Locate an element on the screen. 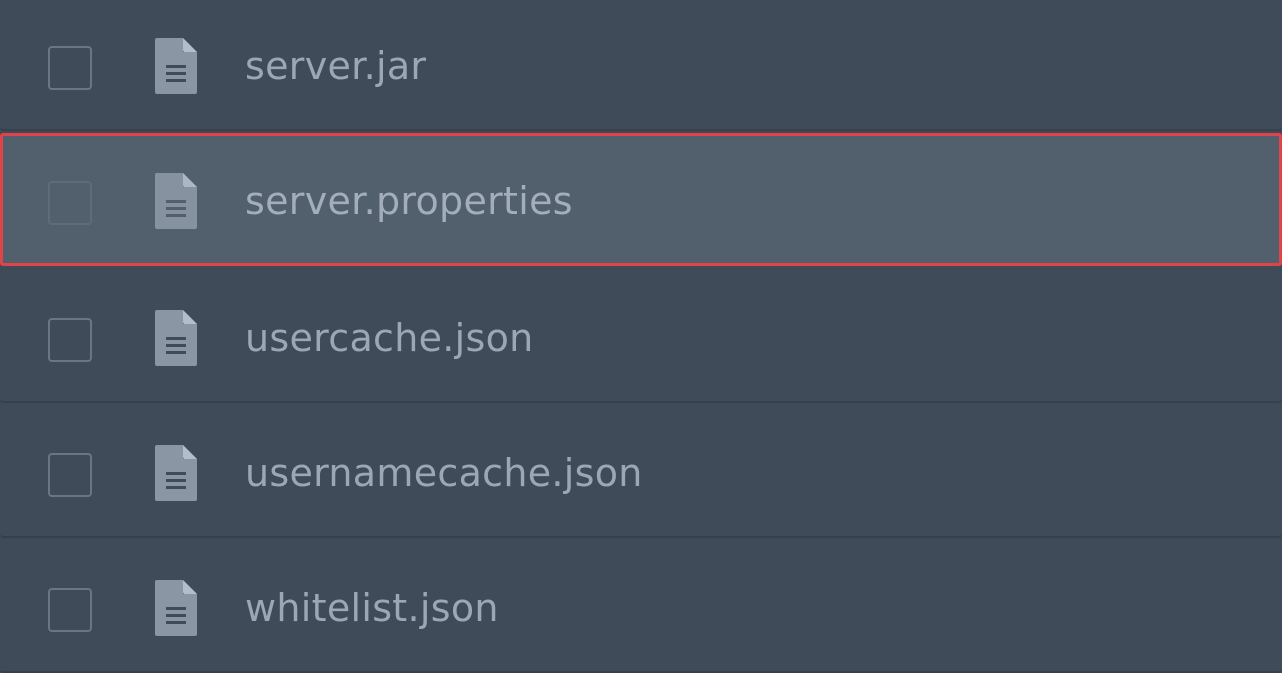  file-name: usercache.json is located at coordinates (389, 338).